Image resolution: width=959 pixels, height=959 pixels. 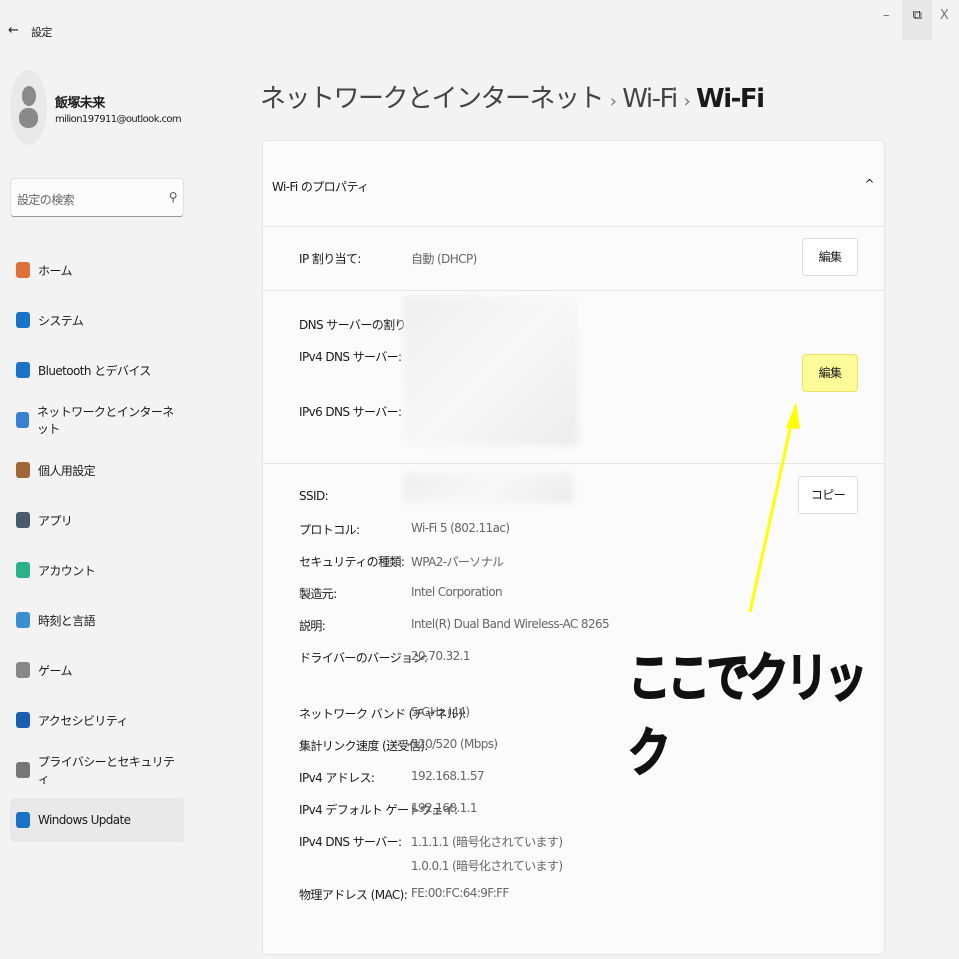 What do you see at coordinates (793, 415) in the screenshot?
I see `arrow-head` at bounding box center [793, 415].